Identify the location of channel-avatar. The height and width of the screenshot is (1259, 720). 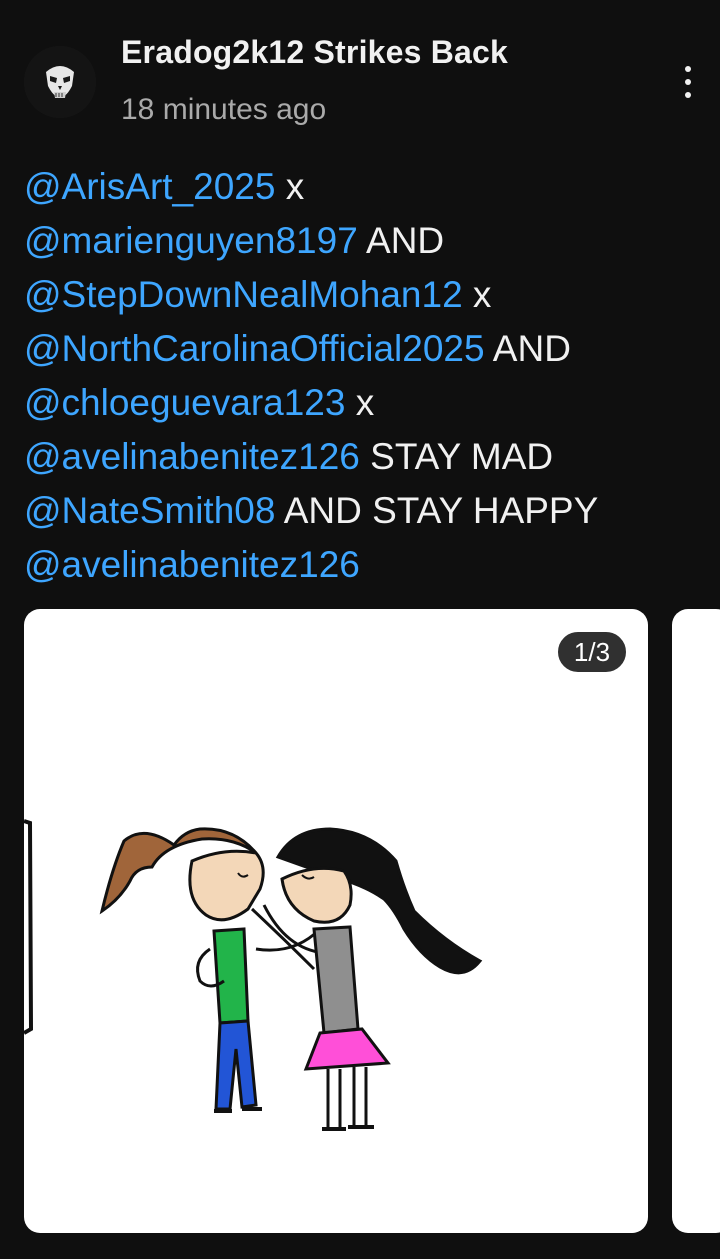
(60, 82).